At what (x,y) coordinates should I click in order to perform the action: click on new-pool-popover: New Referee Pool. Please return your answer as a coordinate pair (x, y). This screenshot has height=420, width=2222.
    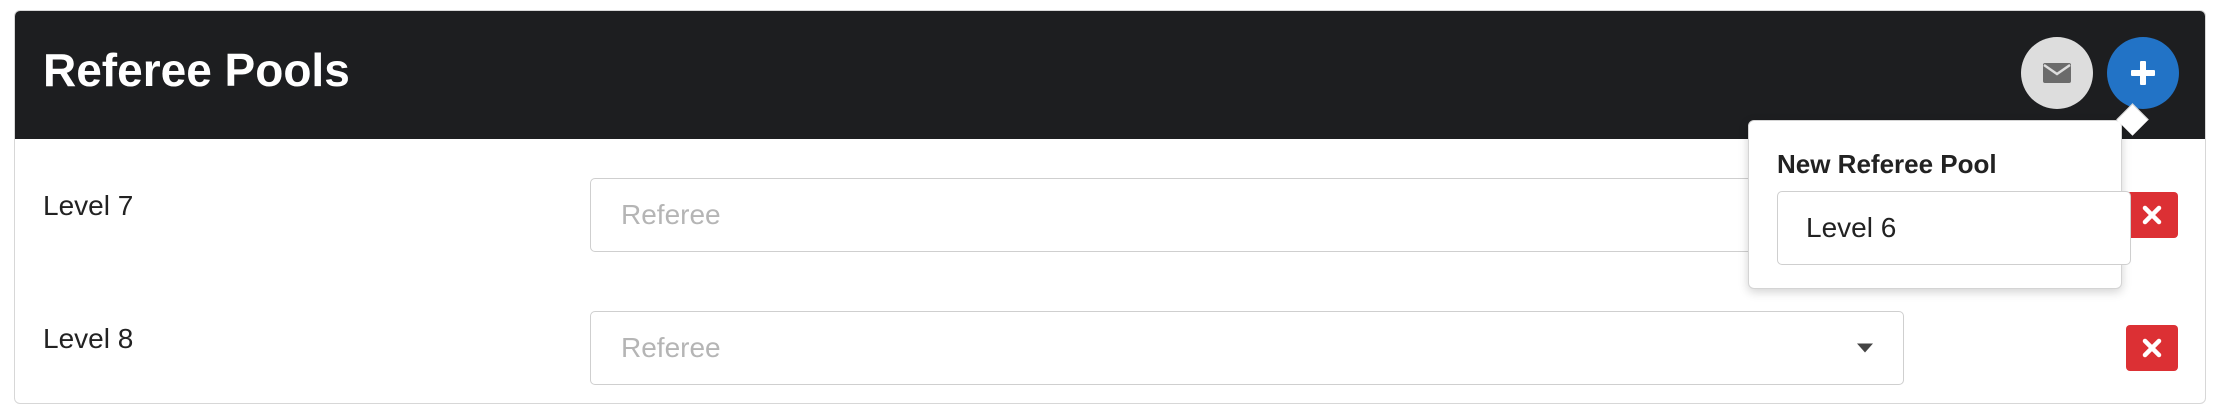
    Looking at the image, I should click on (1948, 196).